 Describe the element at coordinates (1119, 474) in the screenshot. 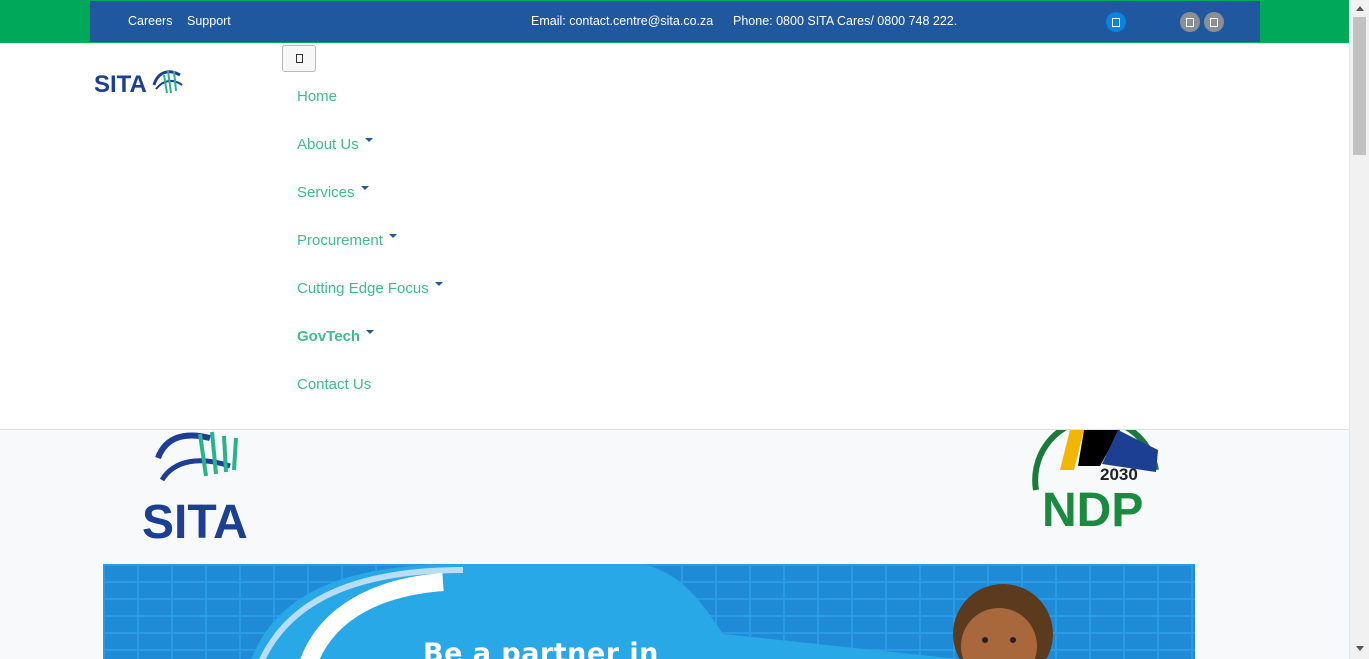

I see `svg-text: 2030` at that location.